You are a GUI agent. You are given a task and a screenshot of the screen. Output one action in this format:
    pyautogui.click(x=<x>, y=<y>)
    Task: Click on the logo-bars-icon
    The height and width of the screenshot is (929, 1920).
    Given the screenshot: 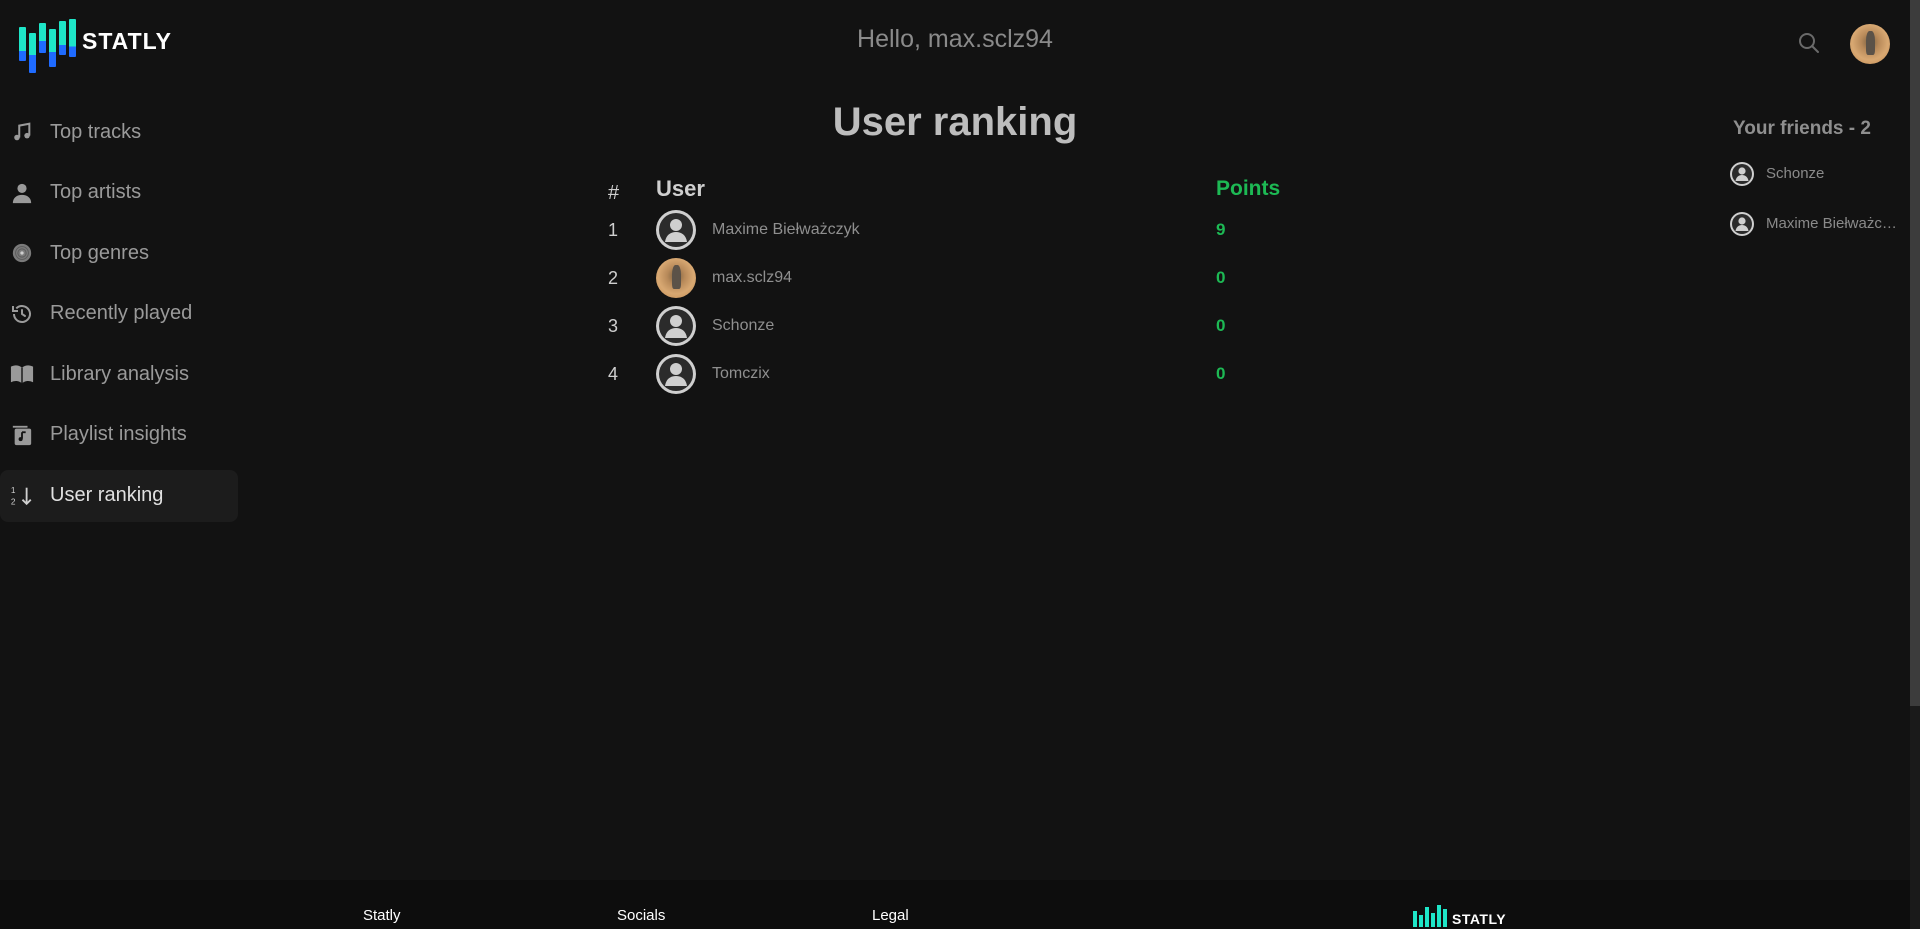 What is the action you would take?
    pyautogui.click(x=1430, y=916)
    